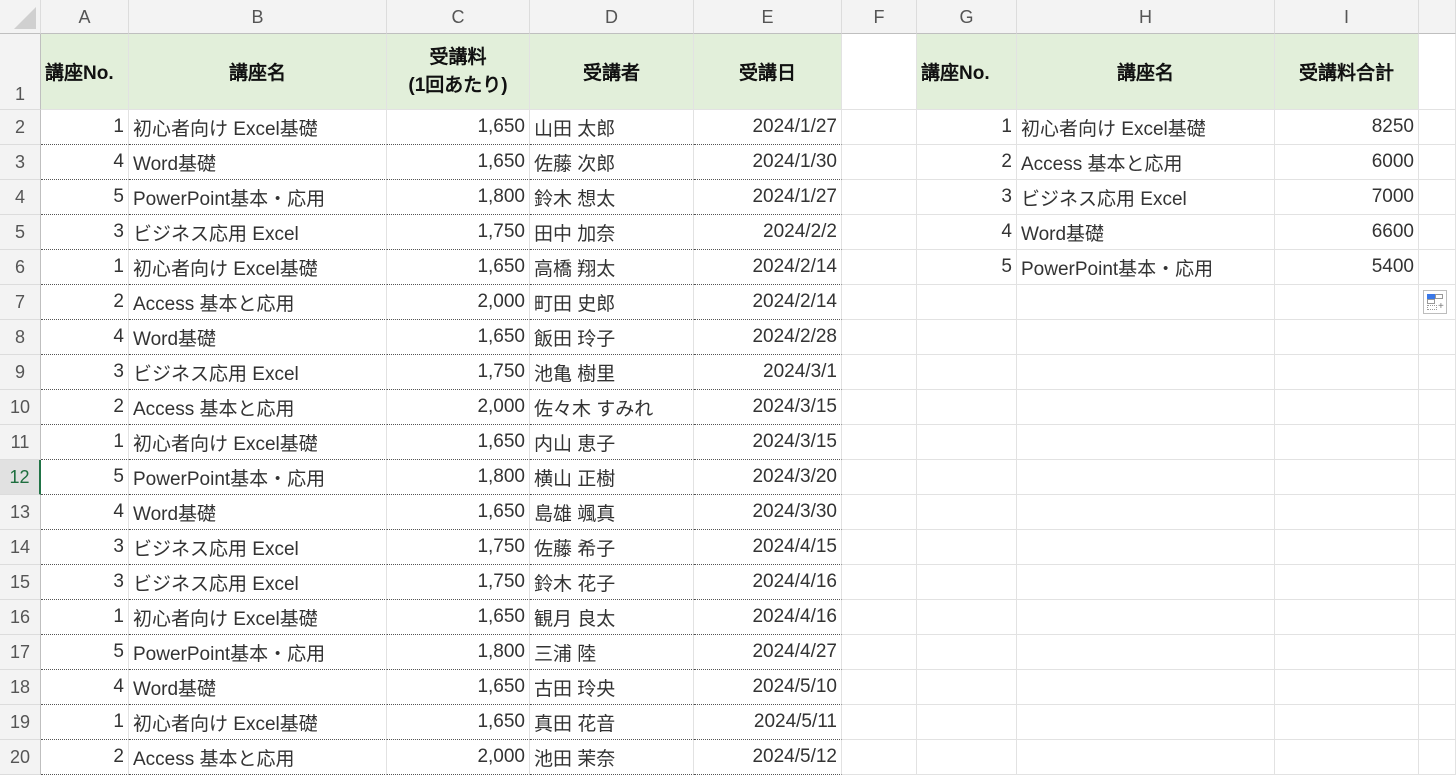 This screenshot has width=1456, height=775. I want to click on row-header-13: 13, so click(20, 512).